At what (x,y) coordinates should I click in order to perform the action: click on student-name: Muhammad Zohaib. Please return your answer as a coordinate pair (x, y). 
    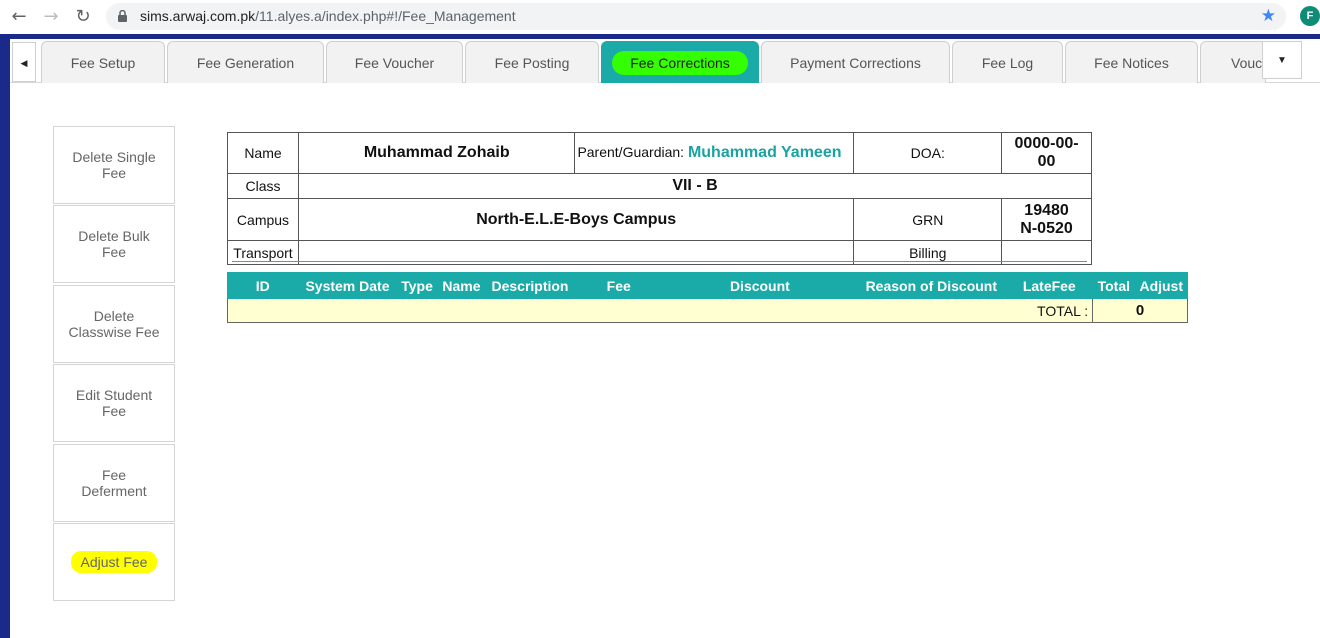
    Looking at the image, I should click on (436, 153).